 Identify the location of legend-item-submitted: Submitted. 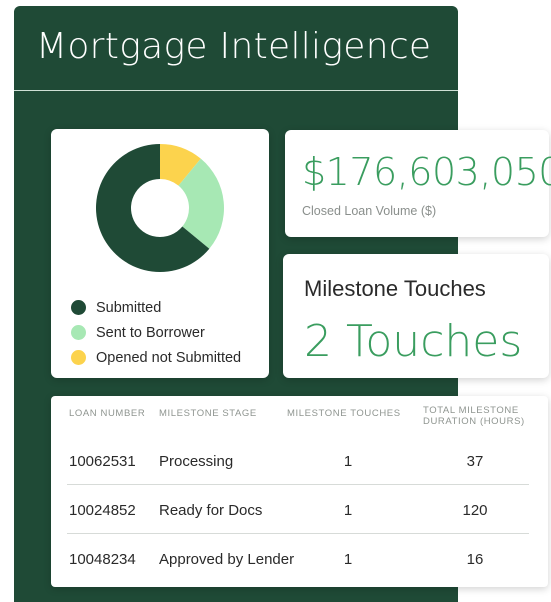
(156, 307).